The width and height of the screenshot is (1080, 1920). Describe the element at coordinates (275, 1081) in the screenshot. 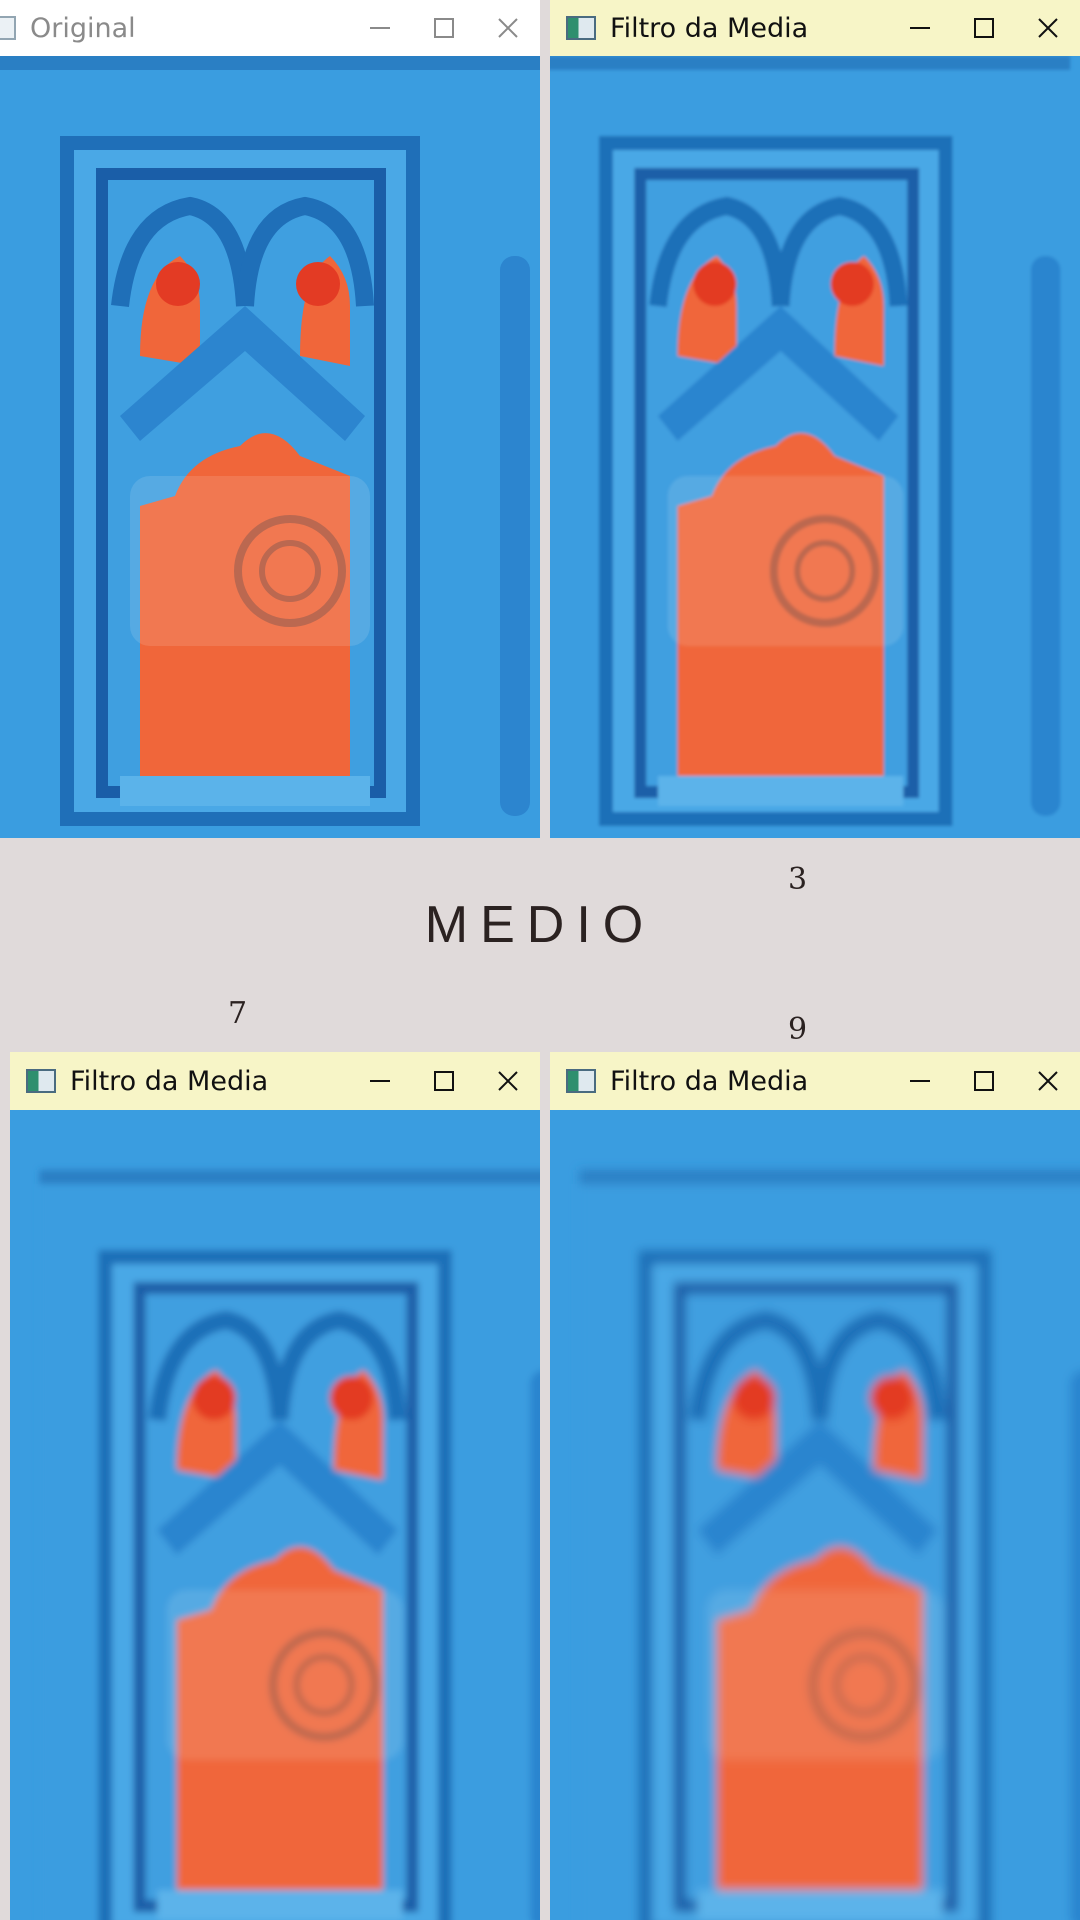

I see `titlebar-media-7: Filtro da Media` at that location.